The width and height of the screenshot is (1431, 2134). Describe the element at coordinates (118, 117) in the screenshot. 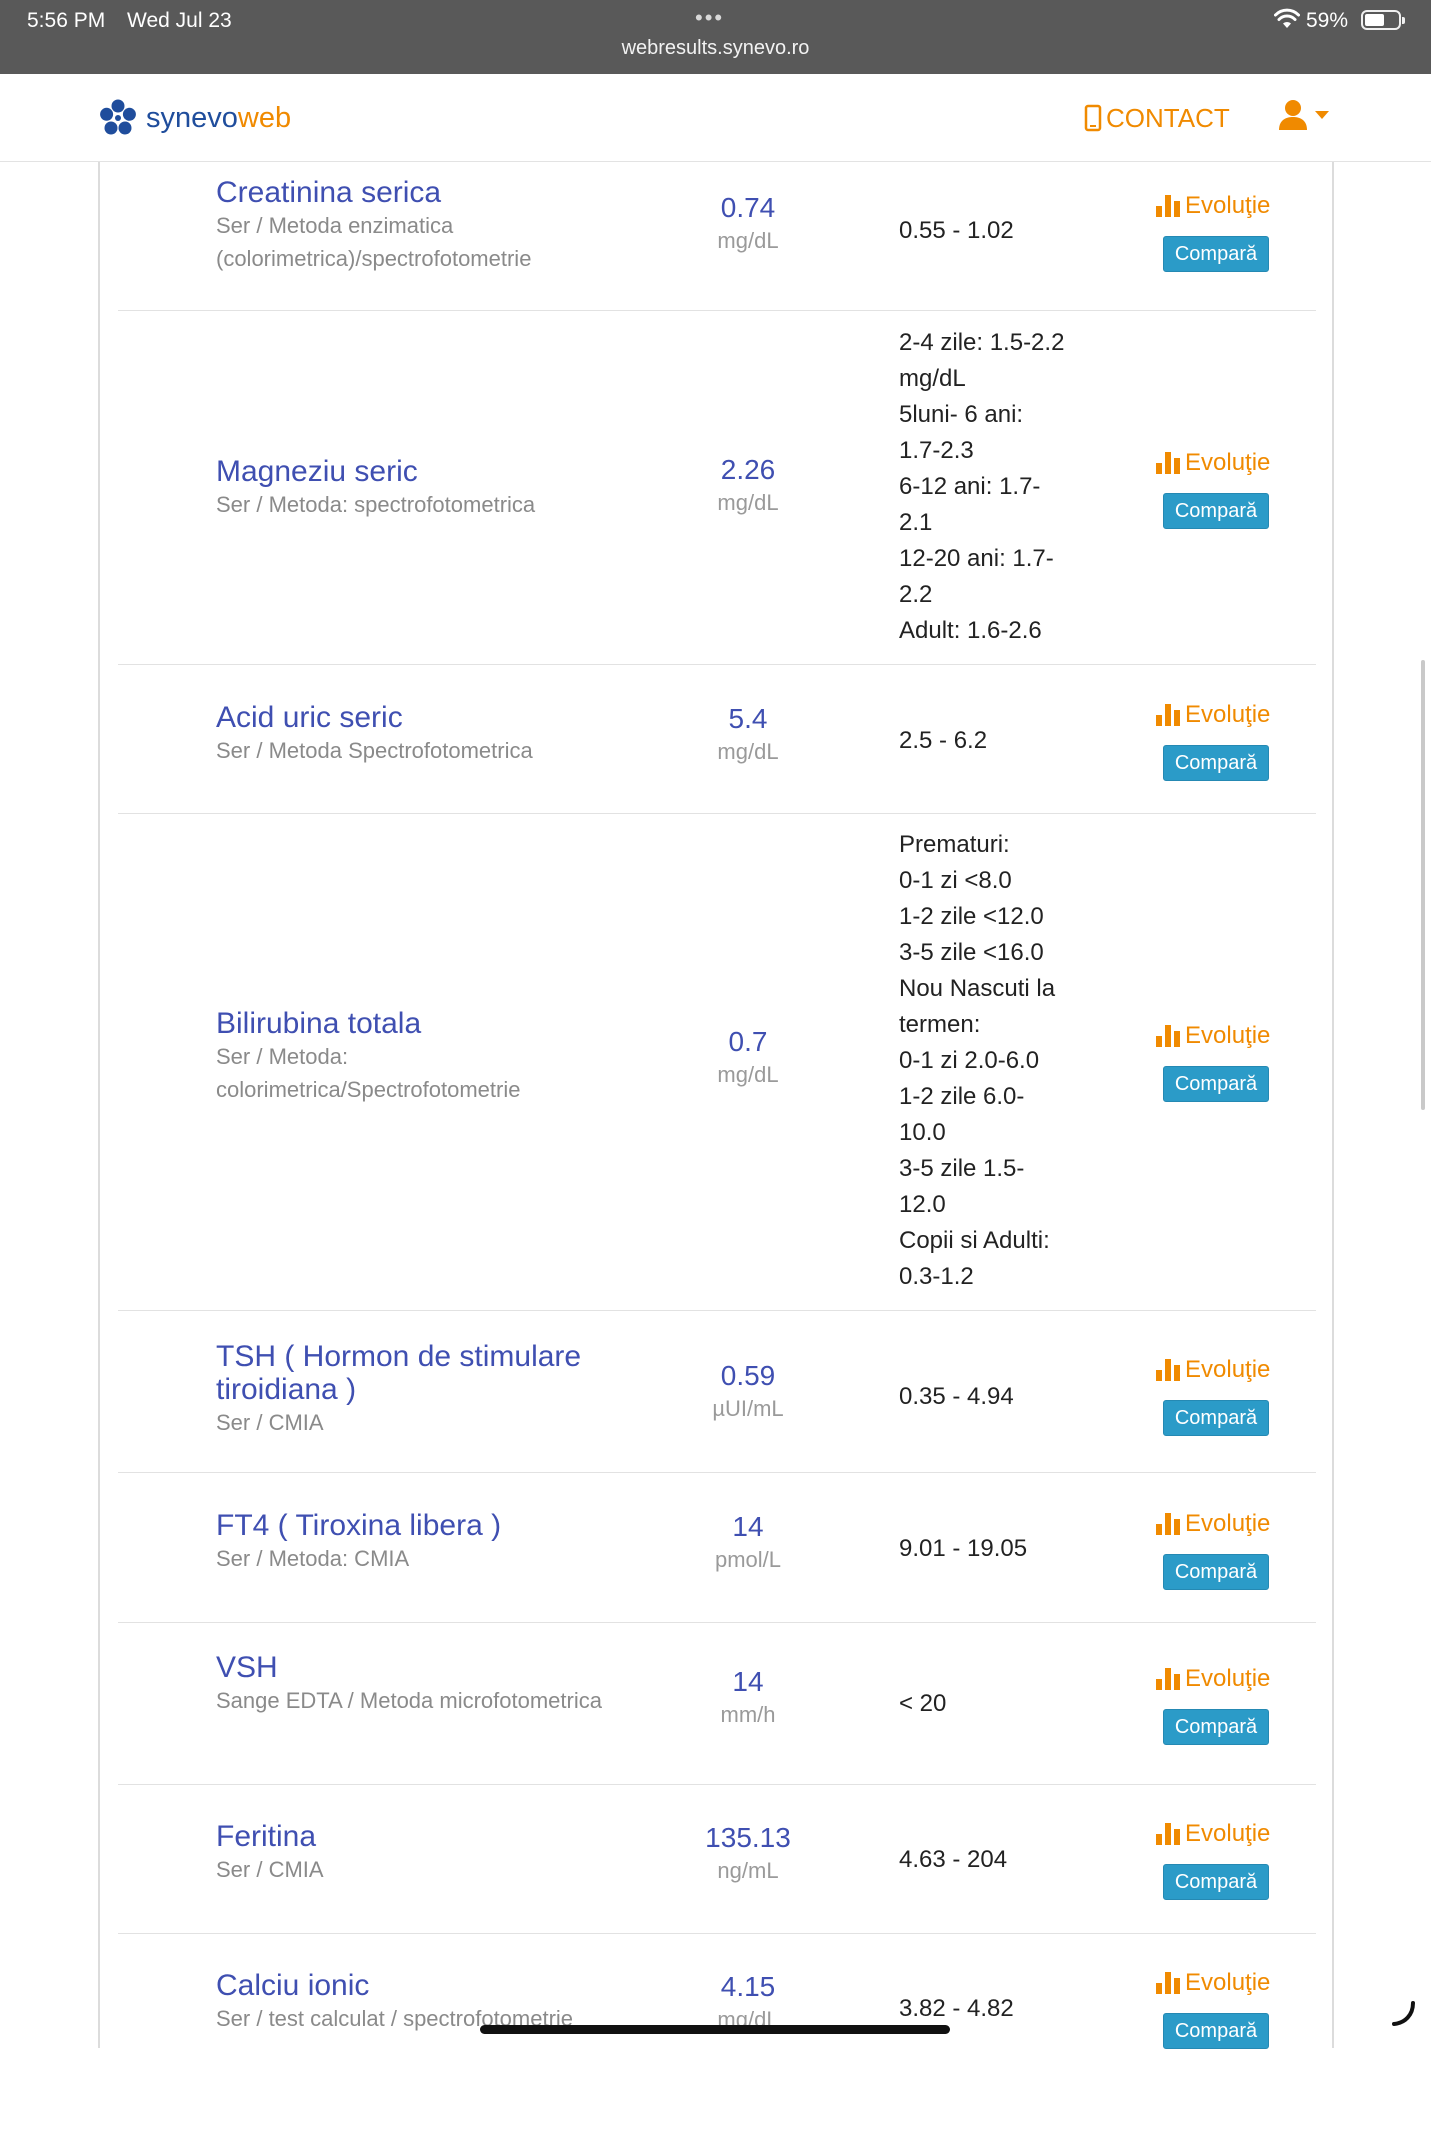

I see `synevo-flower-icon` at that location.